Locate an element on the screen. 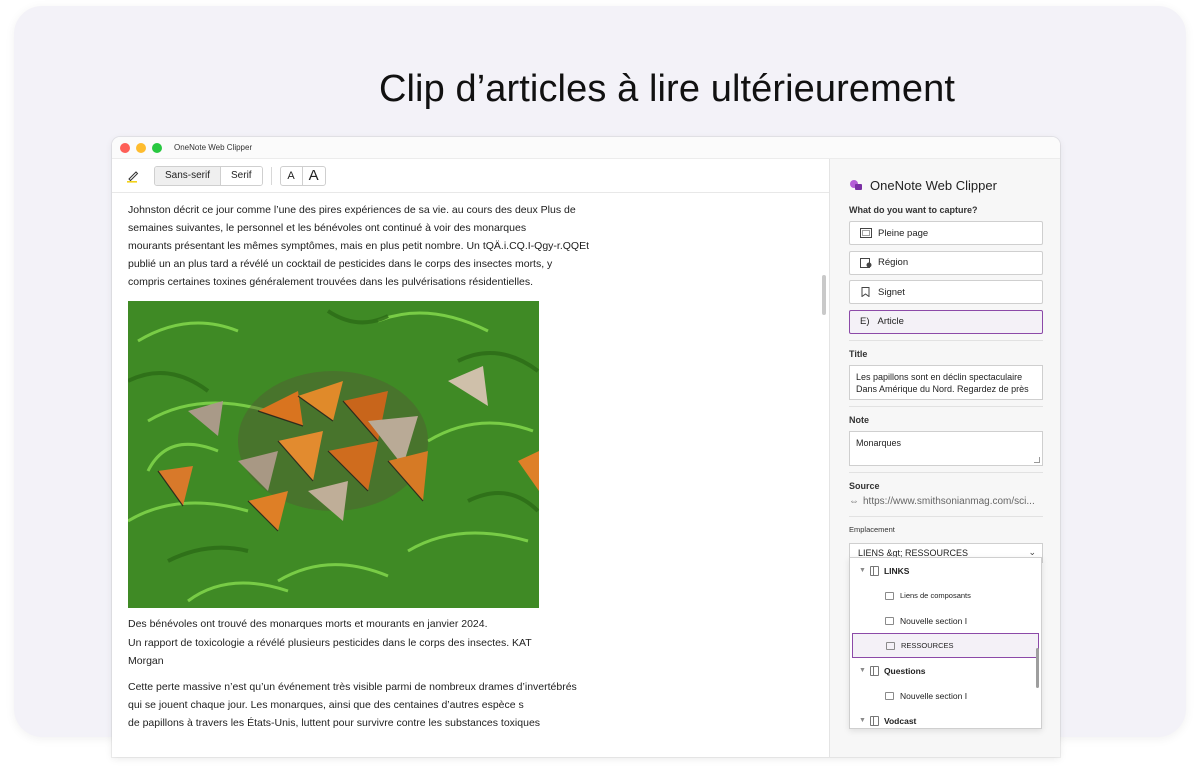 The height and width of the screenshot is (770, 1200). section-label: Liens de composants is located at coordinates (935, 595).